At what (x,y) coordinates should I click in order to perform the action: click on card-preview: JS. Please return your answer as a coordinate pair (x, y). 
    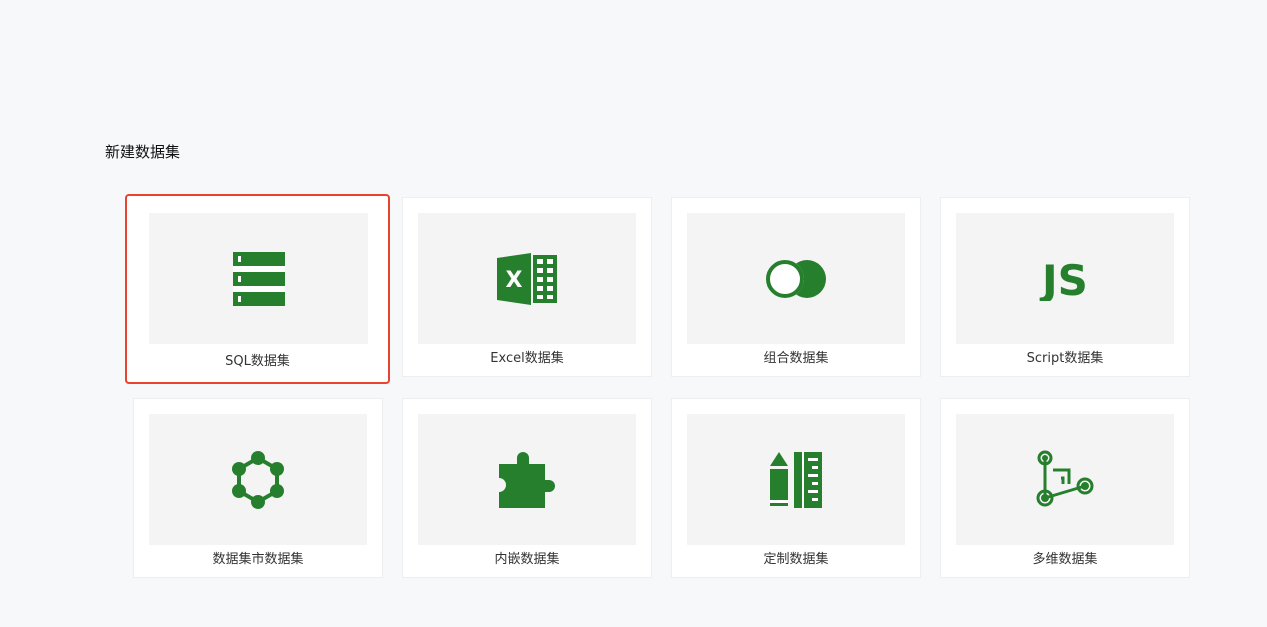
    Looking at the image, I should click on (1065, 278).